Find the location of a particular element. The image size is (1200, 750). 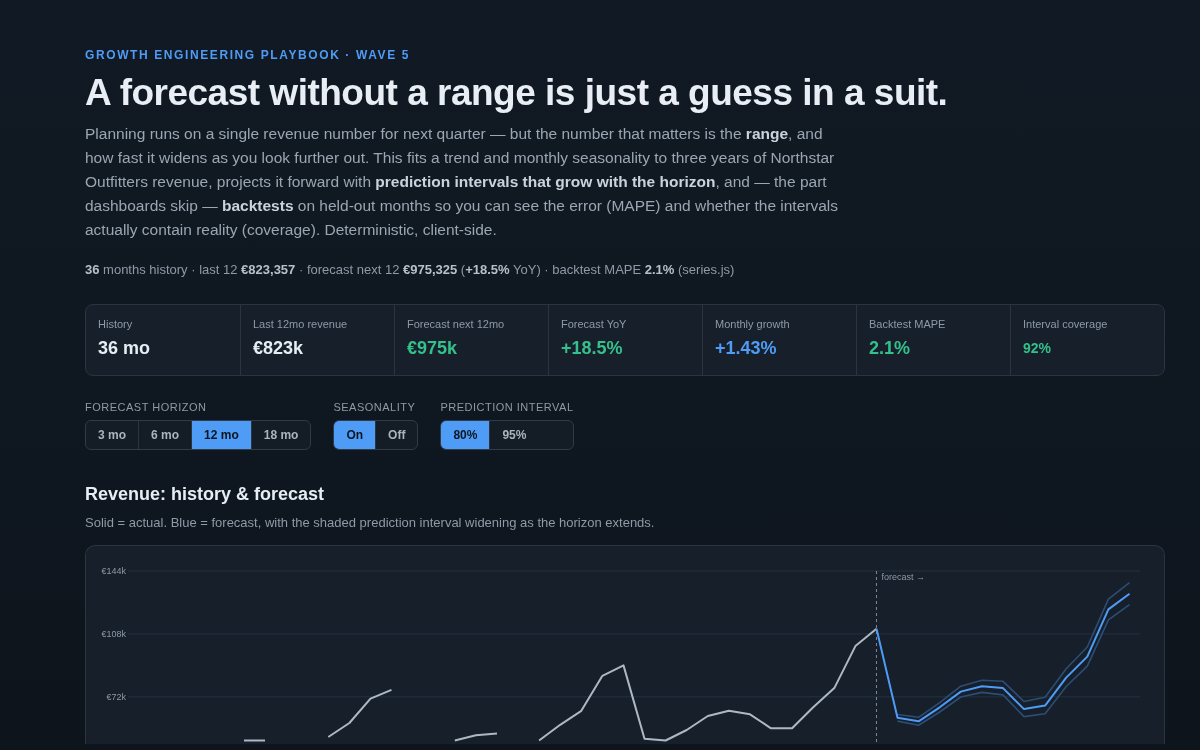

stat-label: Last 12mo revenue is located at coordinates (301, 324).